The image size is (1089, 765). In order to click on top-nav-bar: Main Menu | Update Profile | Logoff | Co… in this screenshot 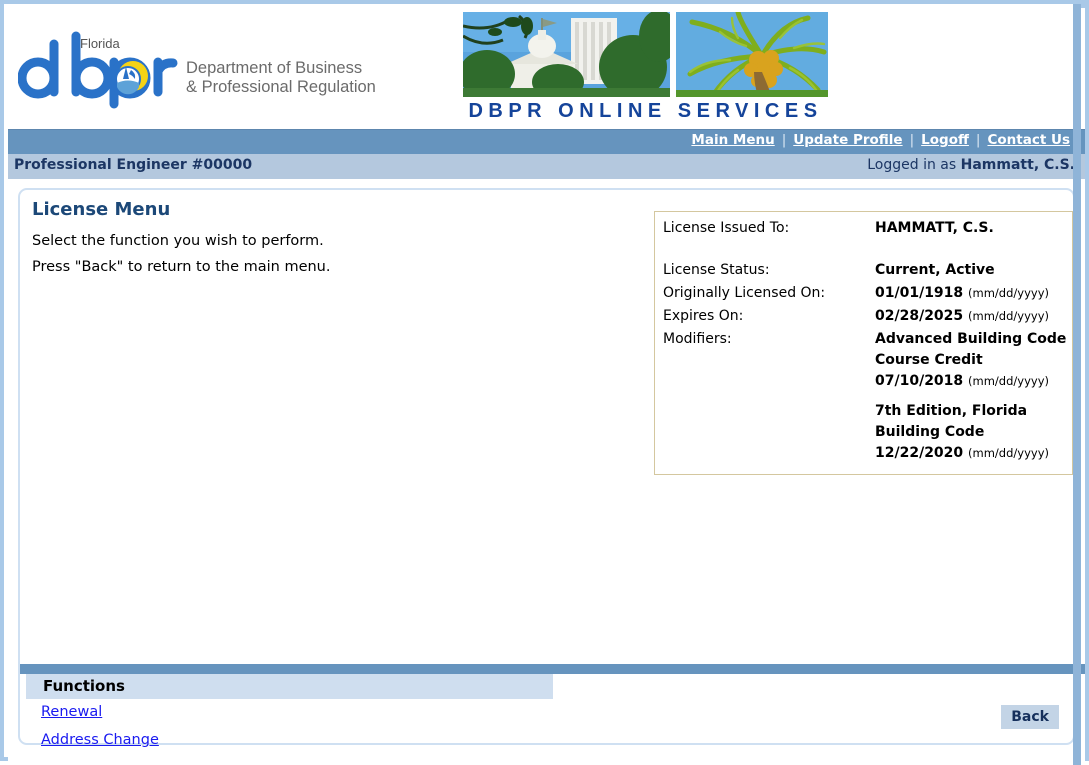, I will do `click(546, 141)`.